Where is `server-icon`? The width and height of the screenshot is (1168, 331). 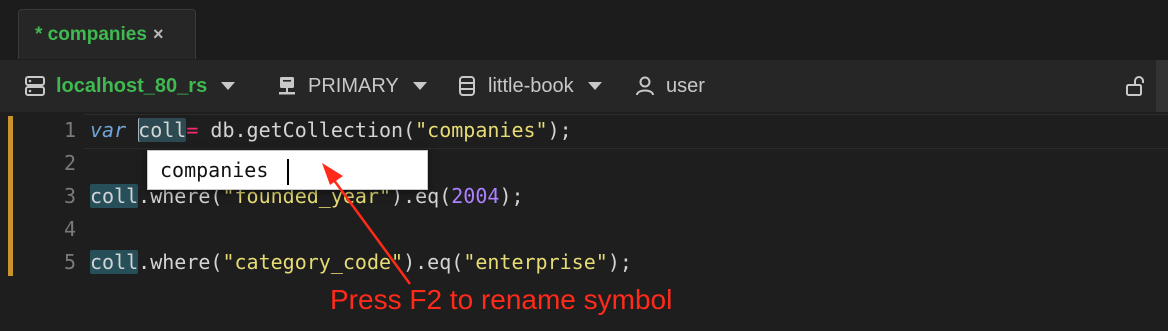 server-icon is located at coordinates (35, 86).